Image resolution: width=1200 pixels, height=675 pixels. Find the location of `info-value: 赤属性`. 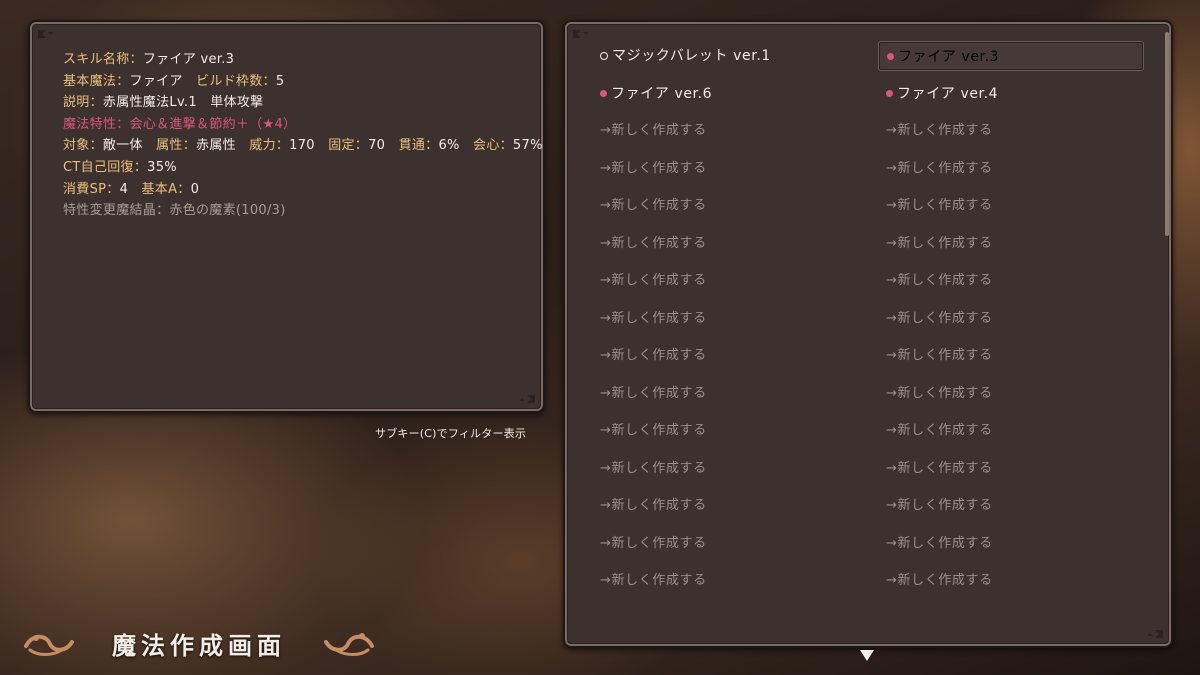

info-value: 赤属性 is located at coordinates (216, 146).